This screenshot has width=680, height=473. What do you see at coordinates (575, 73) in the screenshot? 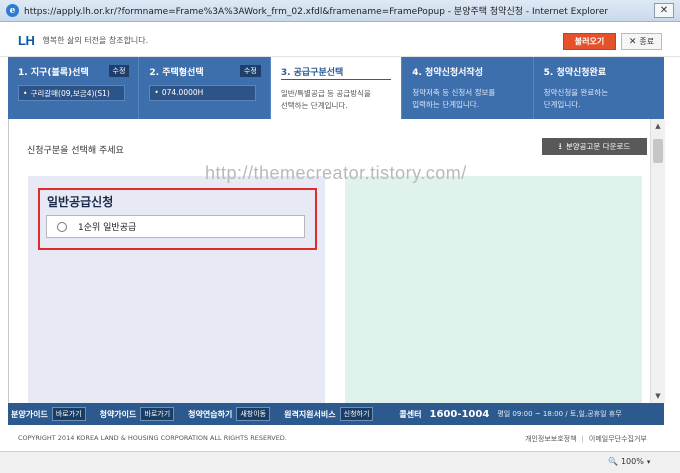
I see `step-title: 5. 청약신청완료` at bounding box center [575, 73].